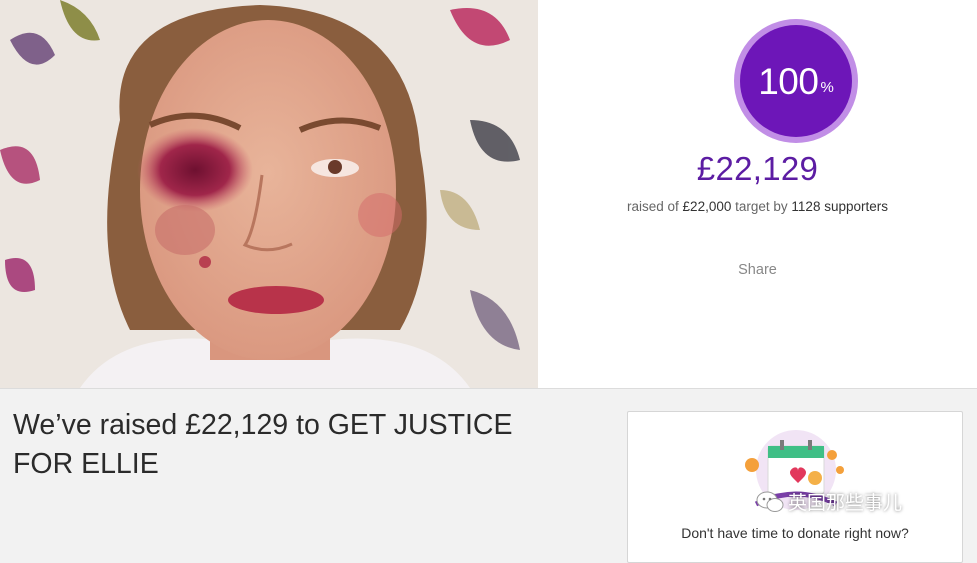 Image resolution: width=977 pixels, height=563 pixels. I want to click on watermark: 英国那些事儿, so click(829, 501).